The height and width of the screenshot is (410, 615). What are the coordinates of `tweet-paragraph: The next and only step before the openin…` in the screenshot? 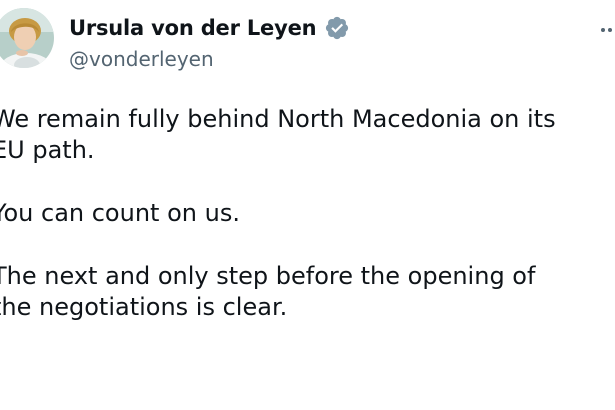 It's located at (268, 291).